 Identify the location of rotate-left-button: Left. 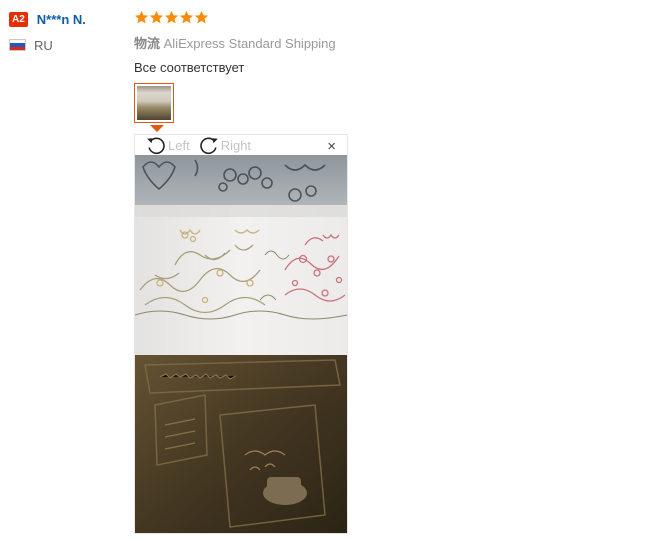
(167, 145).